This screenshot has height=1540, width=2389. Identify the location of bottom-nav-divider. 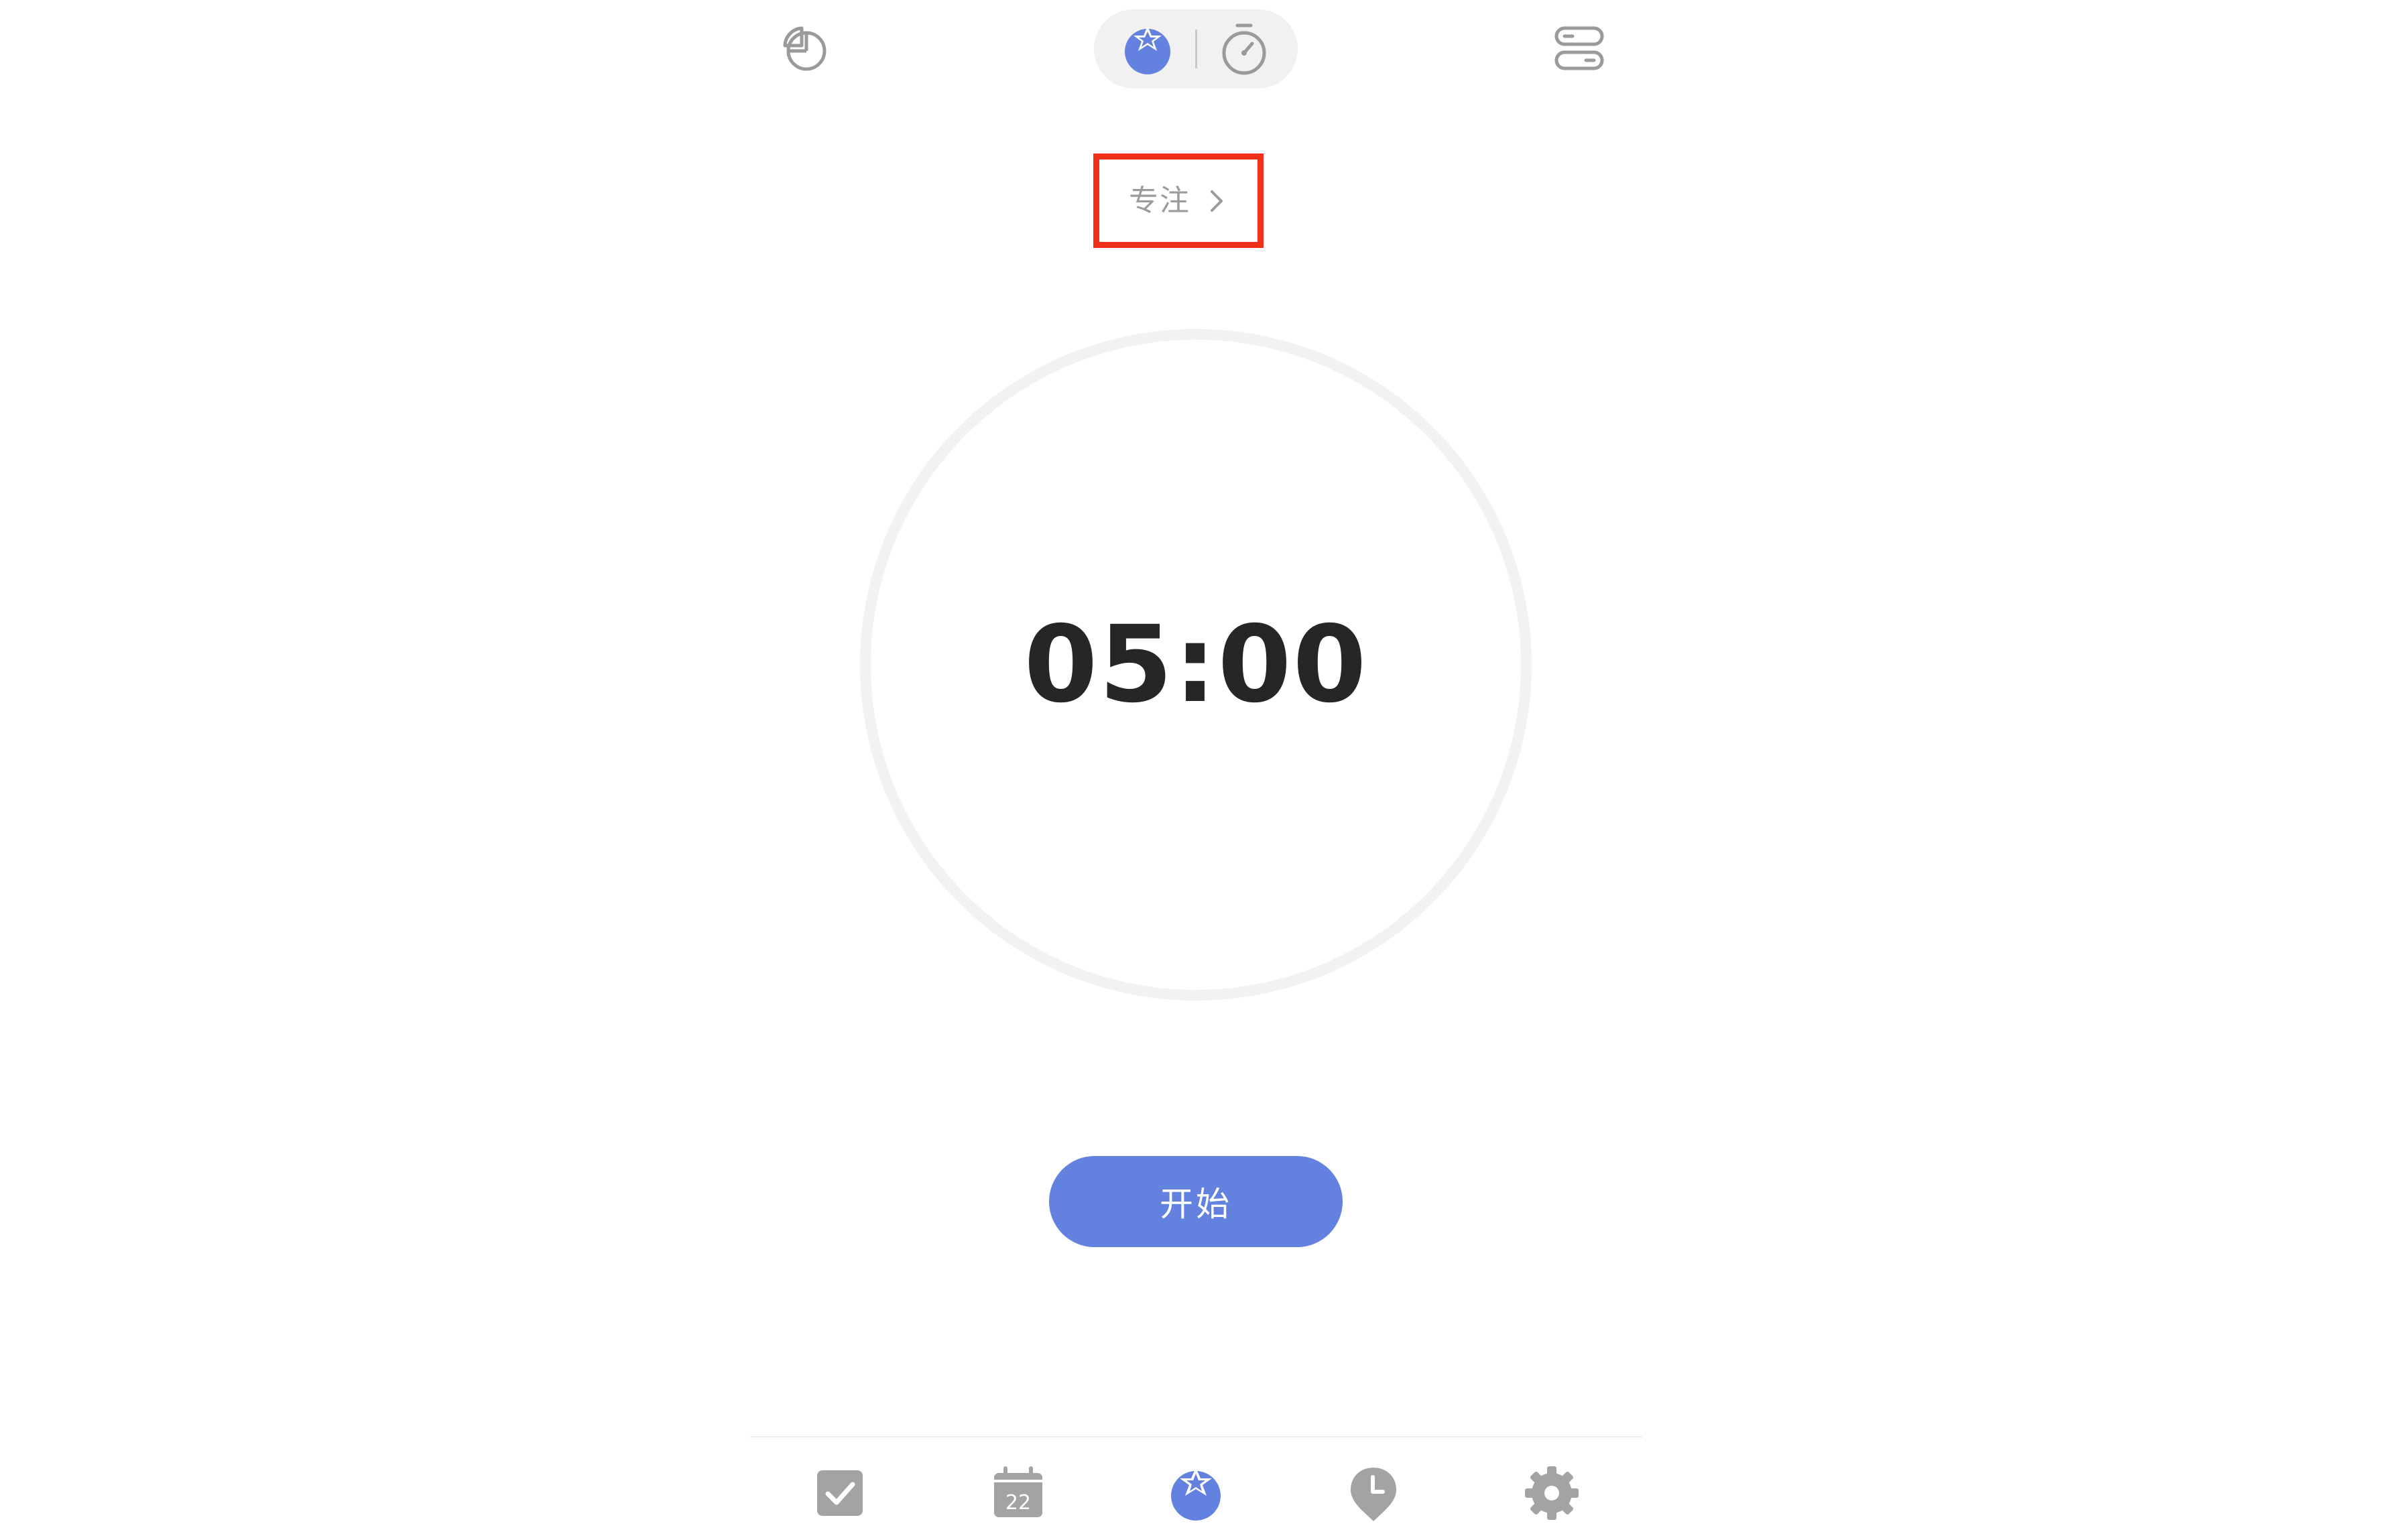
(1196, 1437).